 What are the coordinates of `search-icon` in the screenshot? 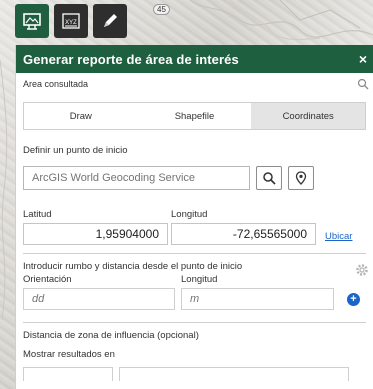 It's located at (269, 178).